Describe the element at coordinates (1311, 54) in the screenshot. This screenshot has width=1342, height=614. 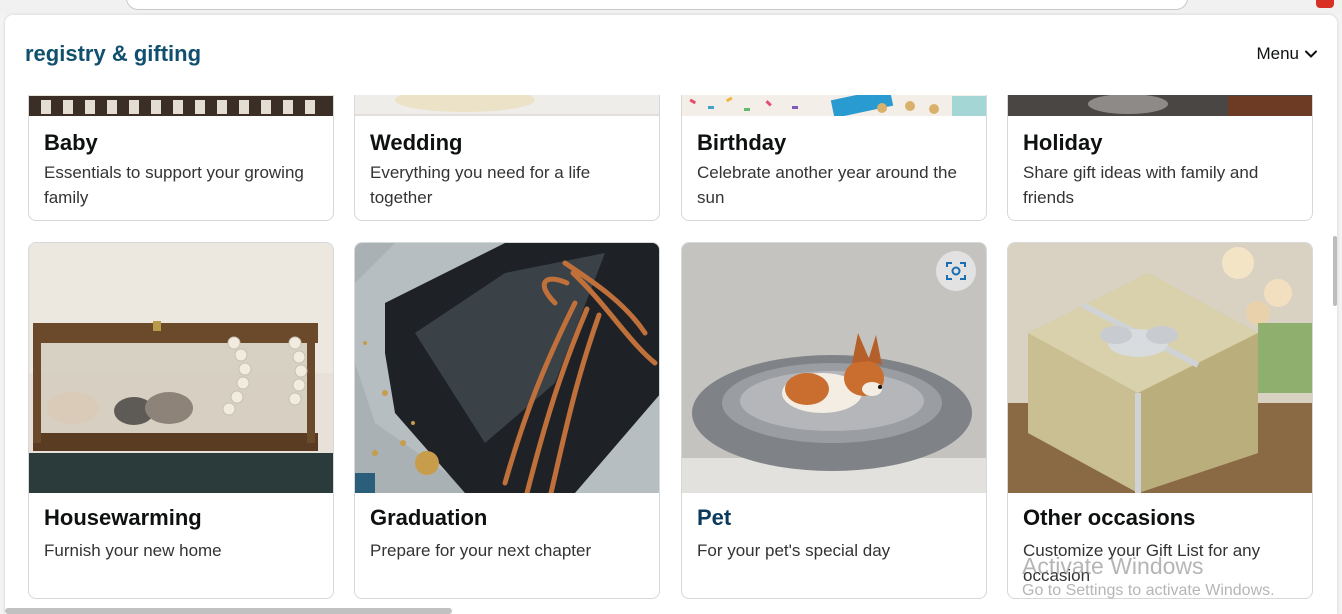
I see `chevron-down-icon` at that location.